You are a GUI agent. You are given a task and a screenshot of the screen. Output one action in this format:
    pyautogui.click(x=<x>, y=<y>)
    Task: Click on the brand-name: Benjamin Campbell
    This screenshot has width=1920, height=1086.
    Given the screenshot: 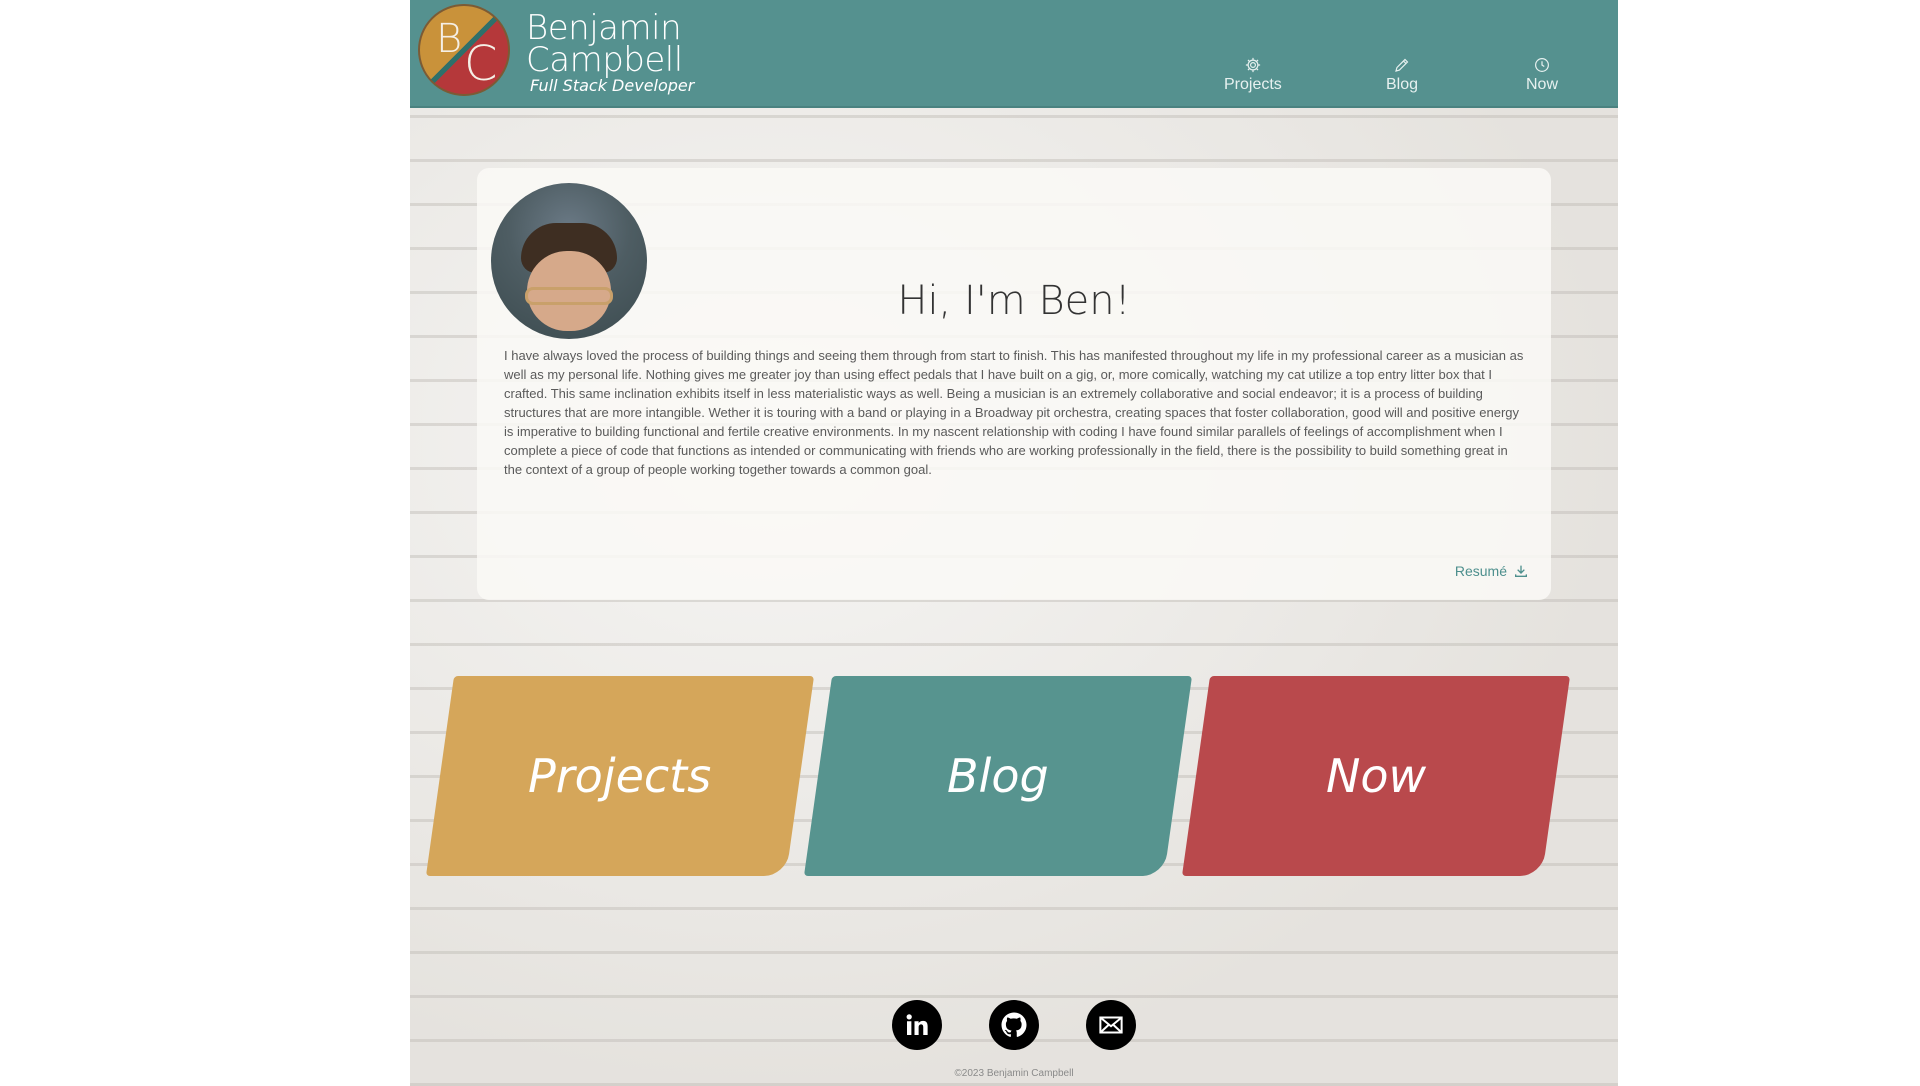 What is the action you would take?
    pyautogui.click(x=604, y=45)
    